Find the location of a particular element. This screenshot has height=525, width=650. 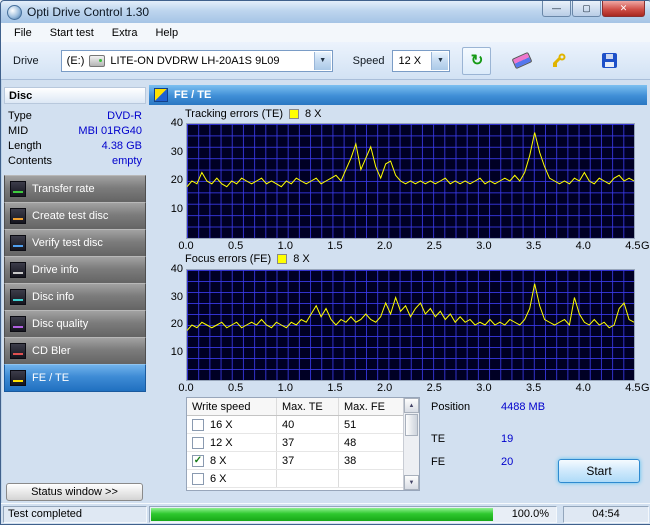

create-test-disc-icon is located at coordinates (18, 216).